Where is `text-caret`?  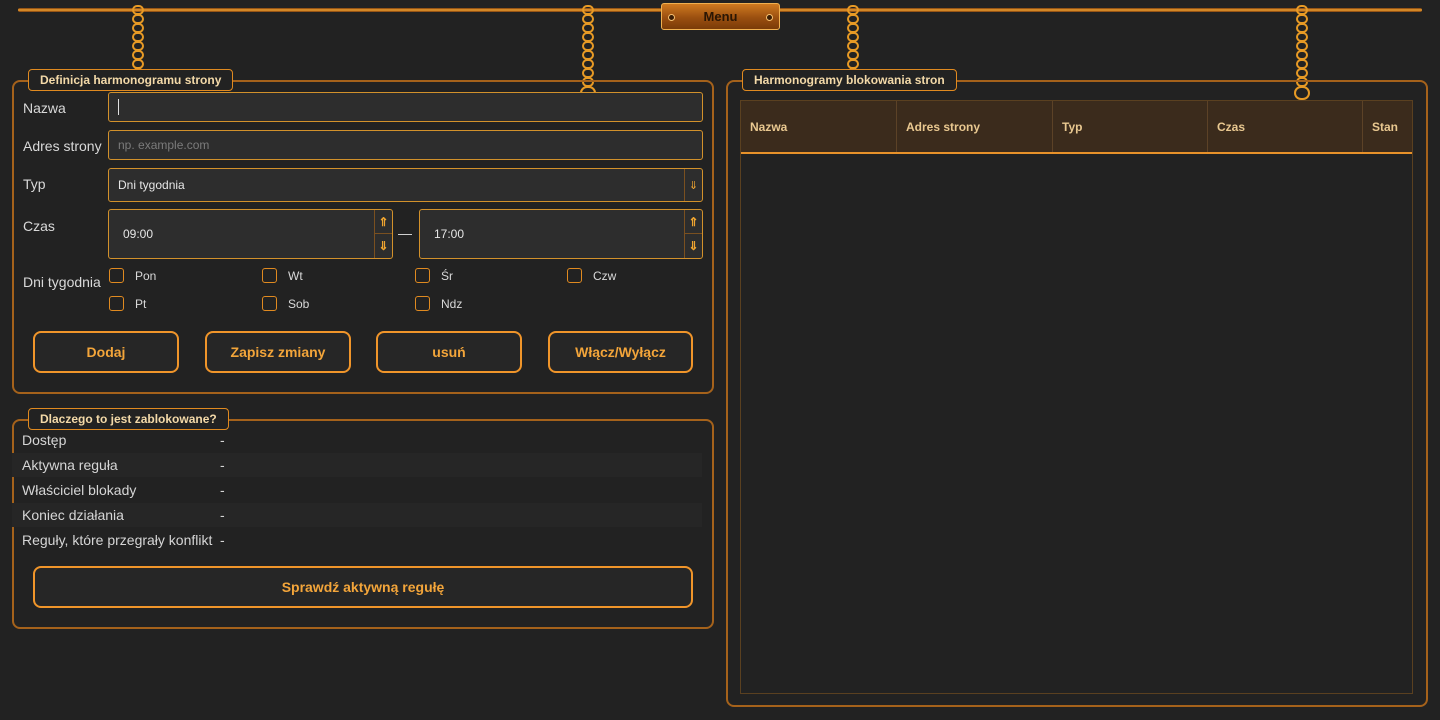 text-caret is located at coordinates (118, 107).